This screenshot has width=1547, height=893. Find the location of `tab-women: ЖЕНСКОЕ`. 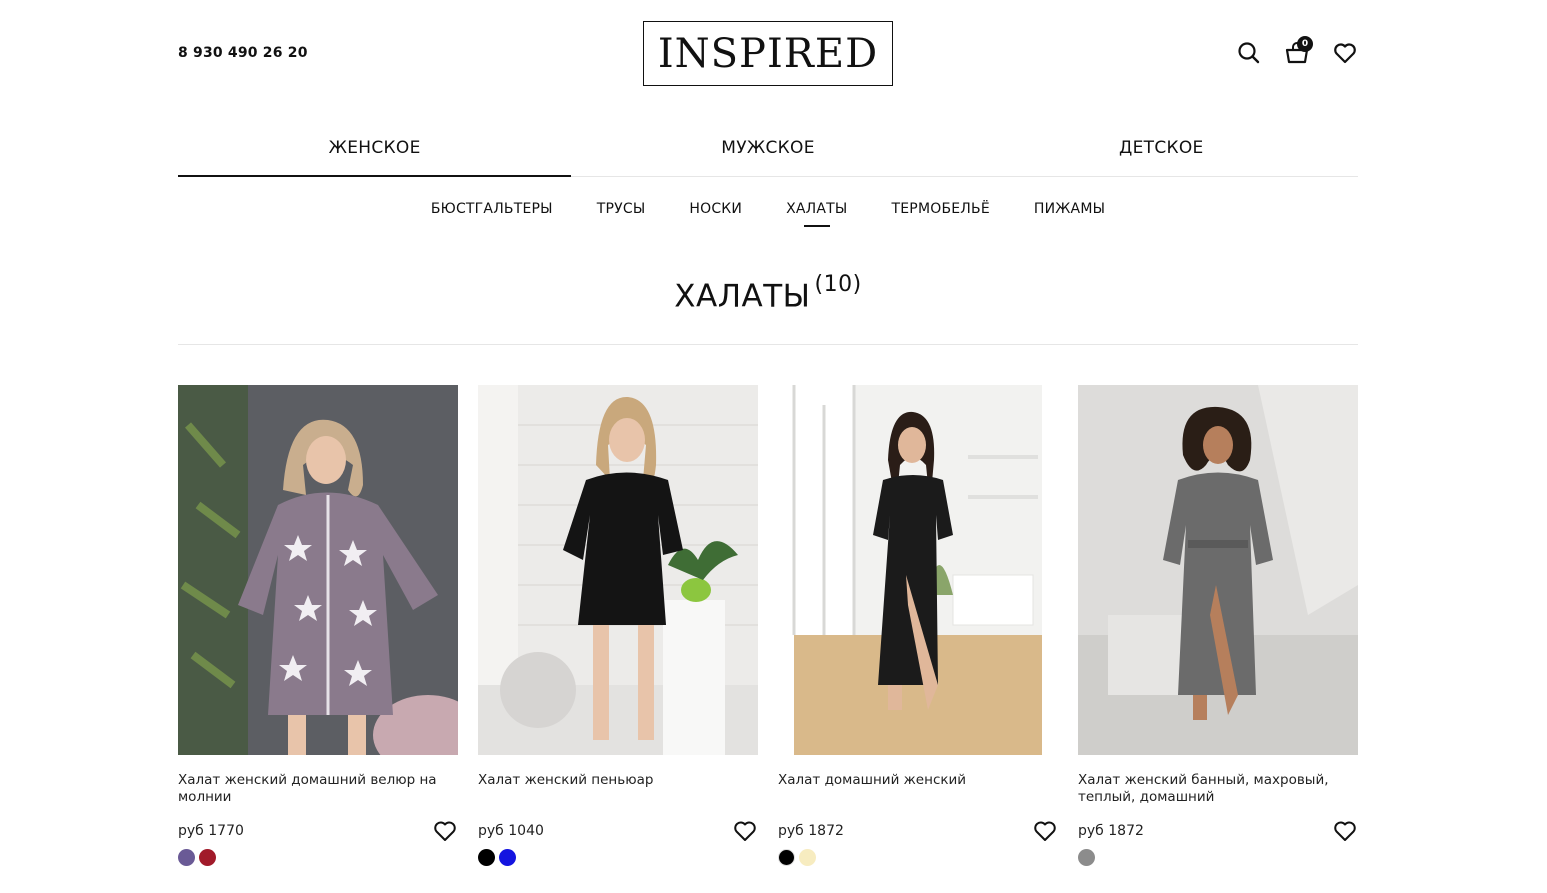

tab-women: ЖЕНСКОЕ is located at coordinates (375, 155).